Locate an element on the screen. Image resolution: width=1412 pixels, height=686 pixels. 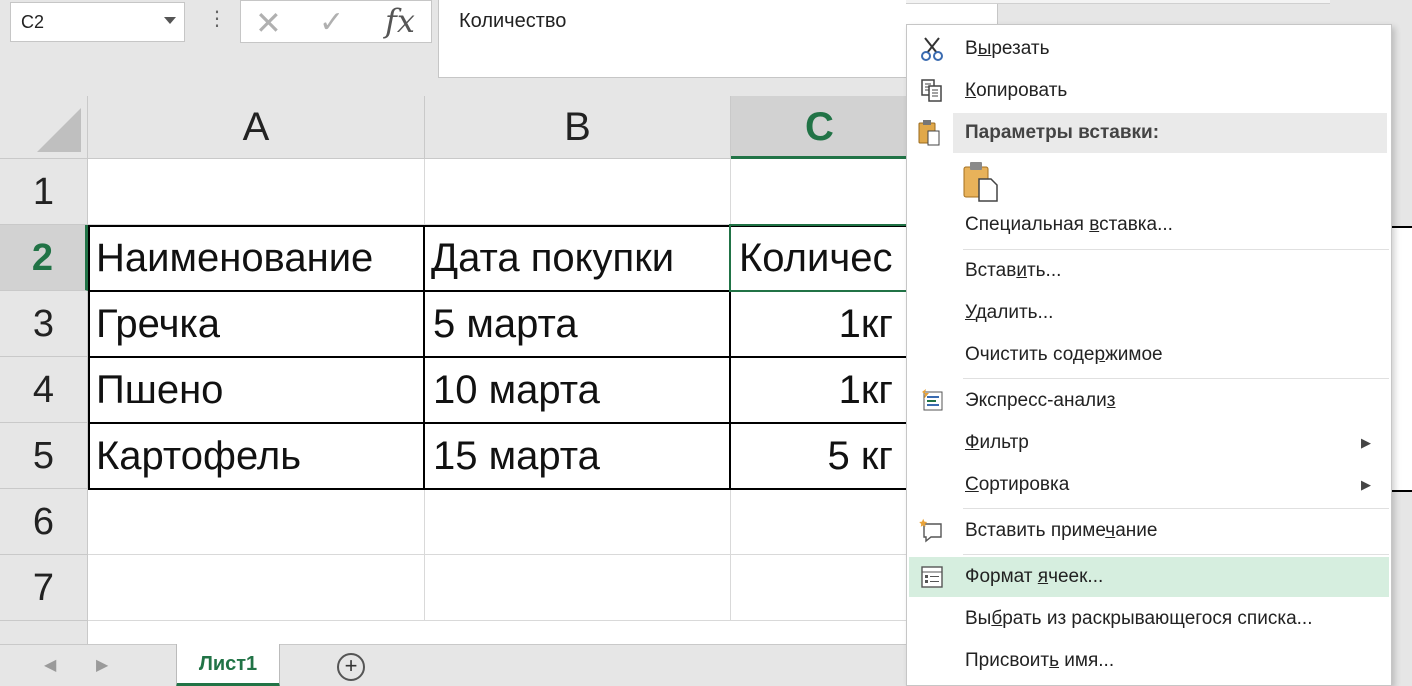
row-header-2: 2 is located at coordinates (44, 258).